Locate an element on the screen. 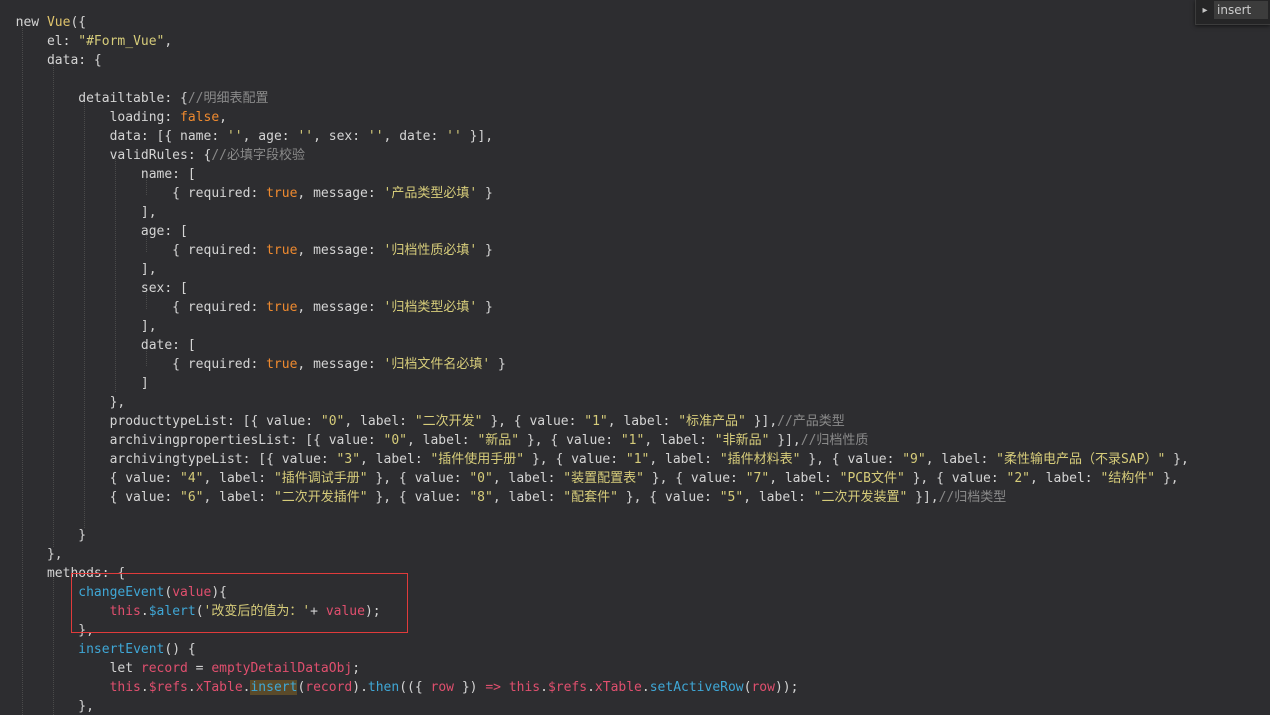  code-line: { required: true, message: '归档性质必填' } is located at coordinates (246, 250).